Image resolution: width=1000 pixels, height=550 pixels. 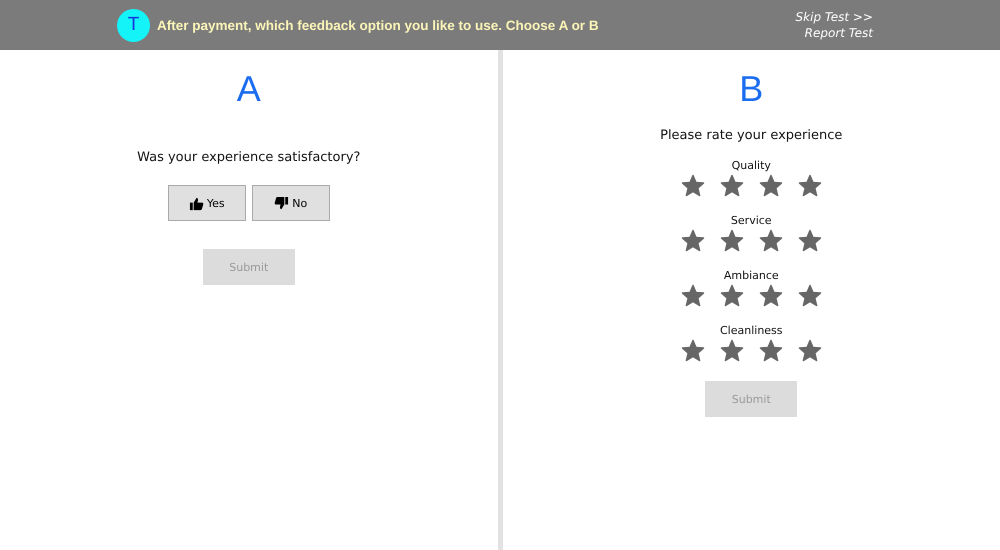 I want to click on test-link: Skip Test >>, so click(x=834, y=17).